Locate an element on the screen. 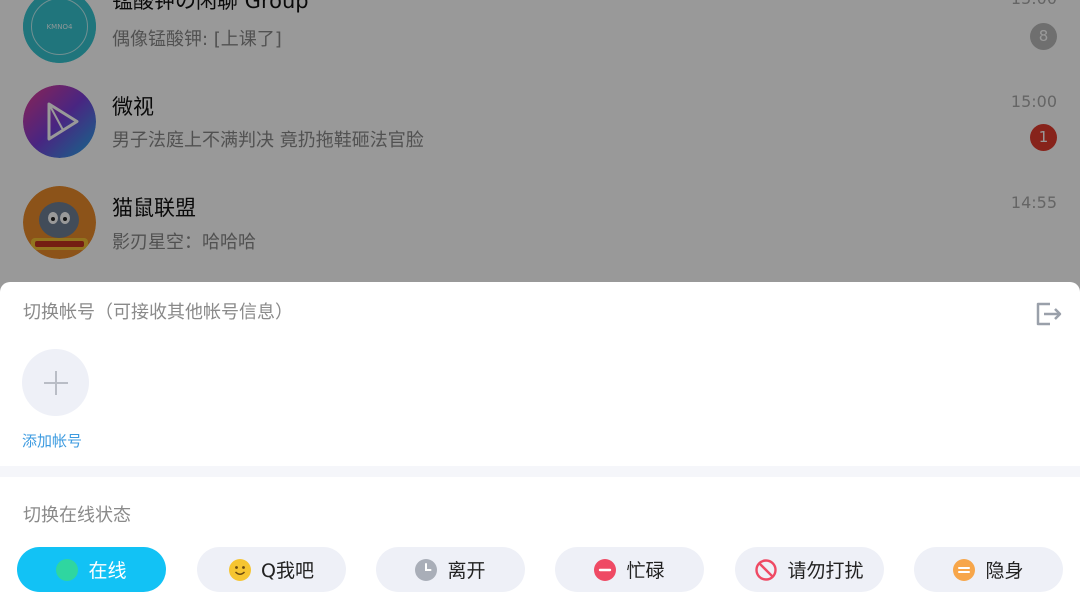  status-label: 在线 is located at coordinates (107, 571).